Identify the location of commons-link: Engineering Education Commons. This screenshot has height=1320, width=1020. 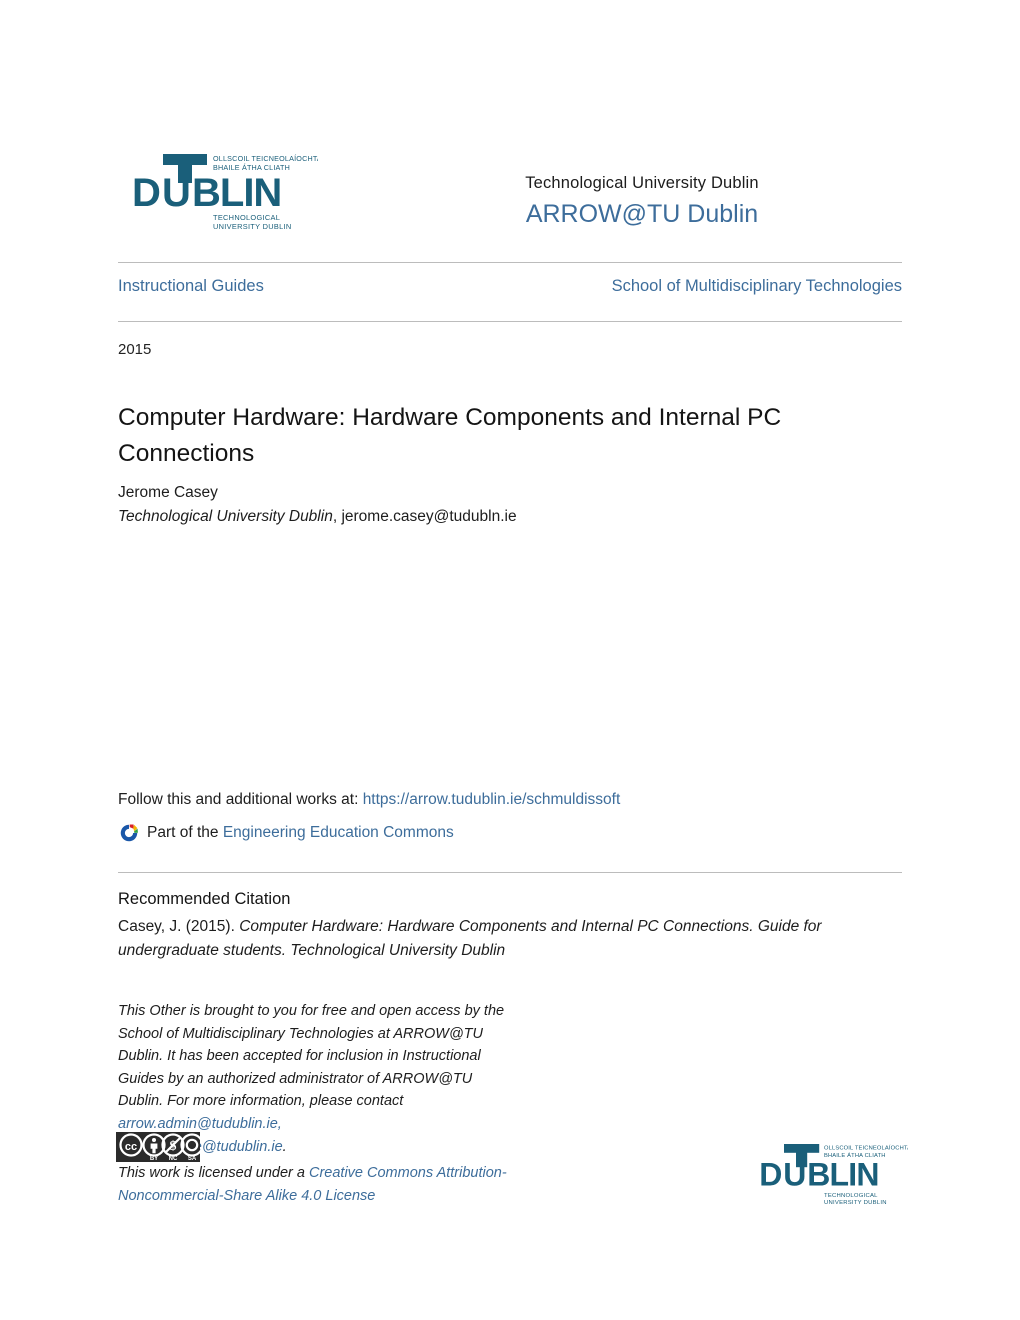
(338, 832).